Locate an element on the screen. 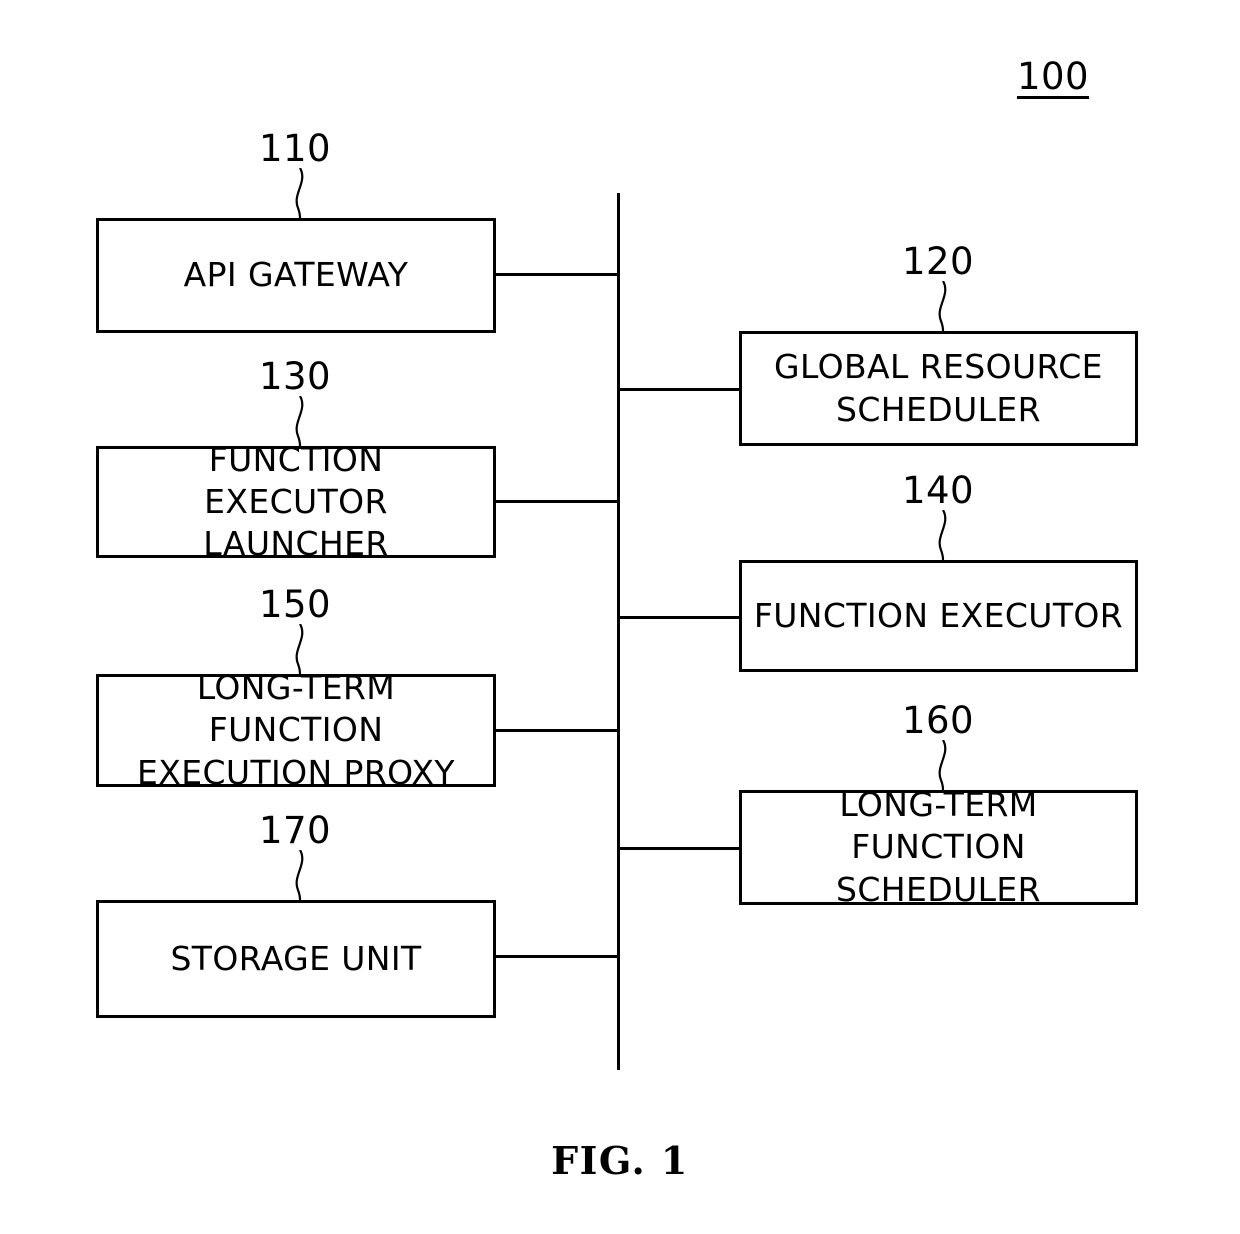  unit-label-storage-unit: STORAGE UNIT is located at coordinates (296, 958).